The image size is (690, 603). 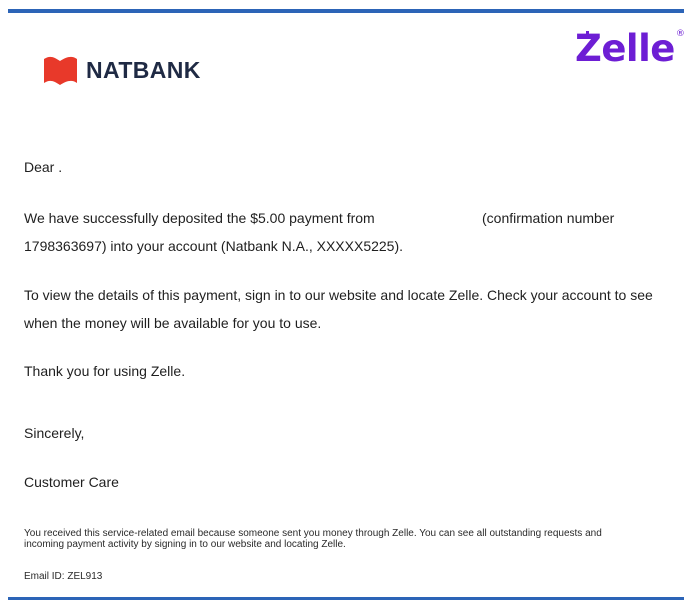 What do you see at coordinates (680, 34) in the screenshot?
I see `zelle-registered-mark: ®` at bounding box center [680, 34].